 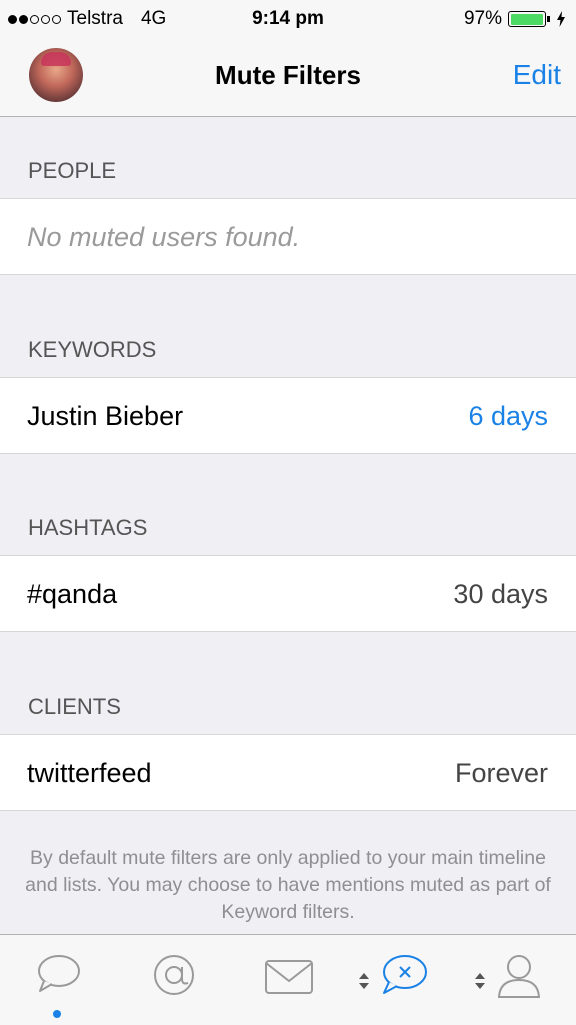 I want to click on keyword-label: Justin Bieber, so click(x=105, y=416).